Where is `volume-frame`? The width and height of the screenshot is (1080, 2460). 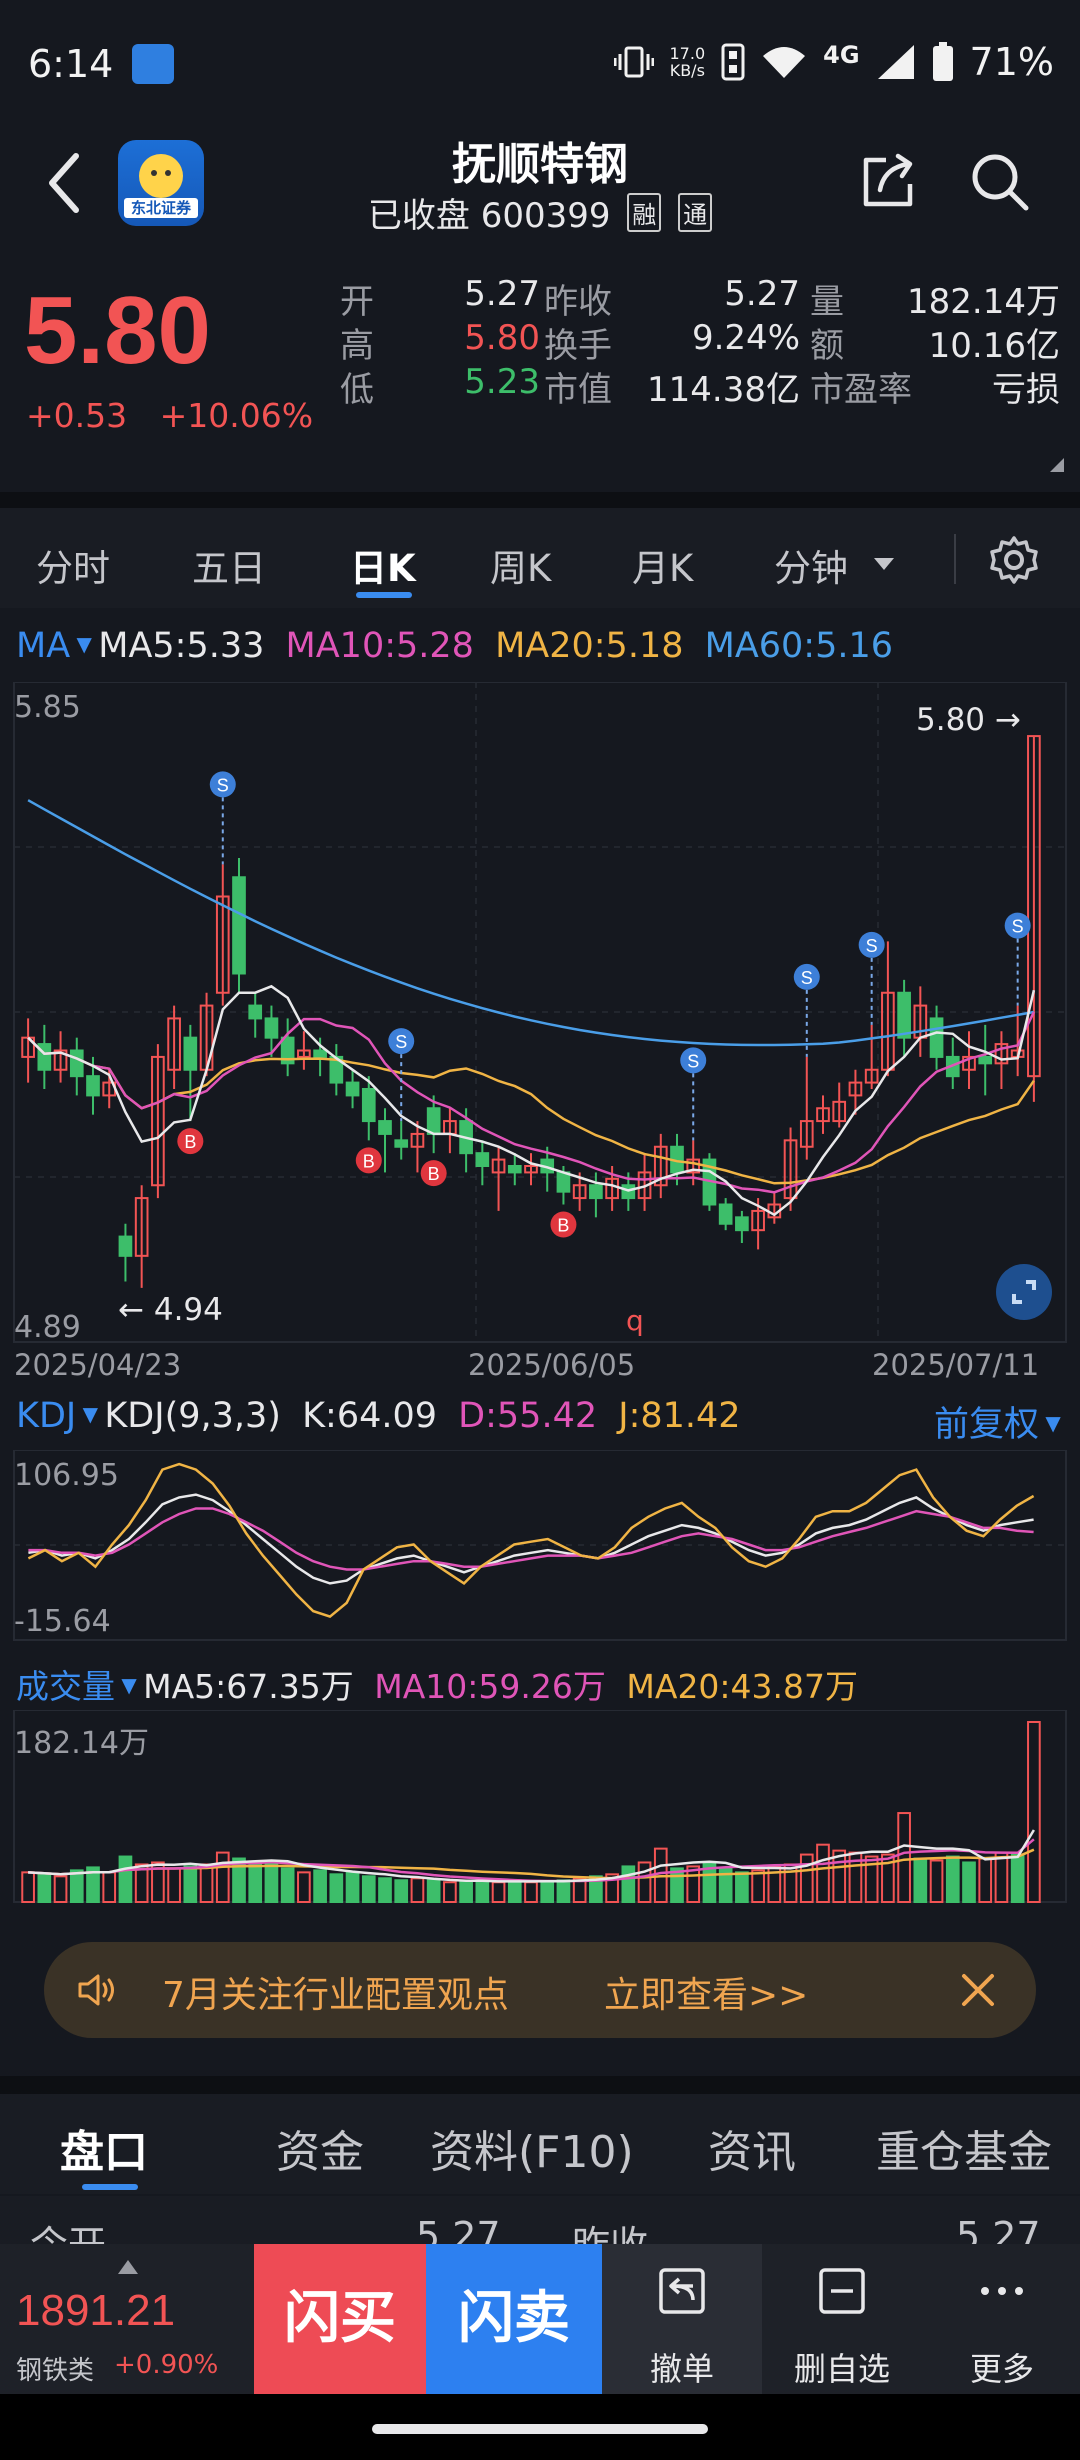
volume-frame is located at coordinates (540, 1806).